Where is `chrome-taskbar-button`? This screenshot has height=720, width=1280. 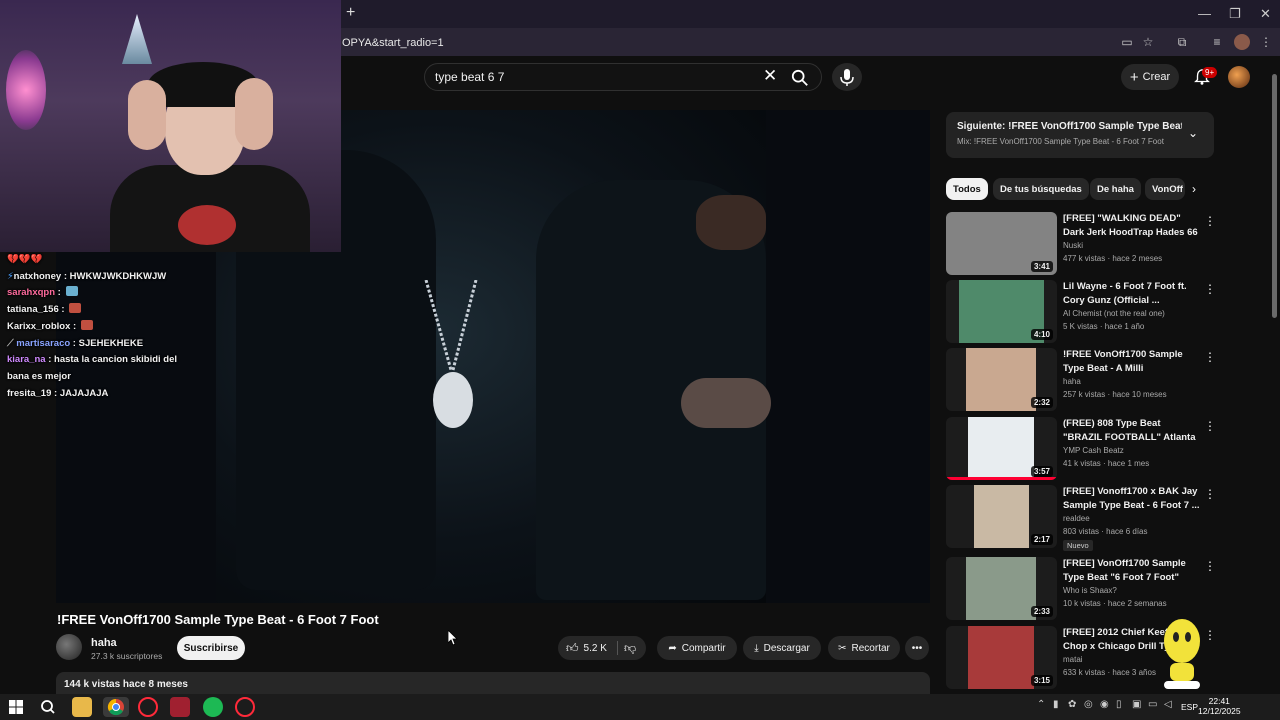
chrome-taskbar-button is located at coordinates (116, 707).